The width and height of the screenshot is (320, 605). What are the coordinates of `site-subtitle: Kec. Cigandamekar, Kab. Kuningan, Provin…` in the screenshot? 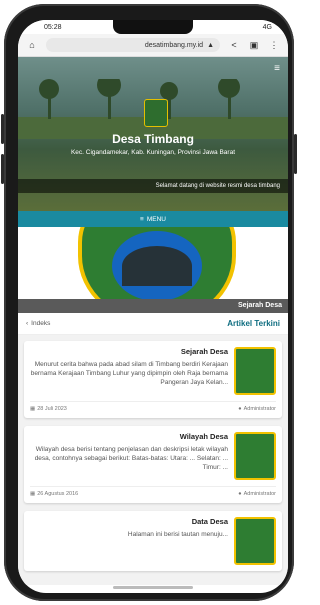 It's located at (153, 152).